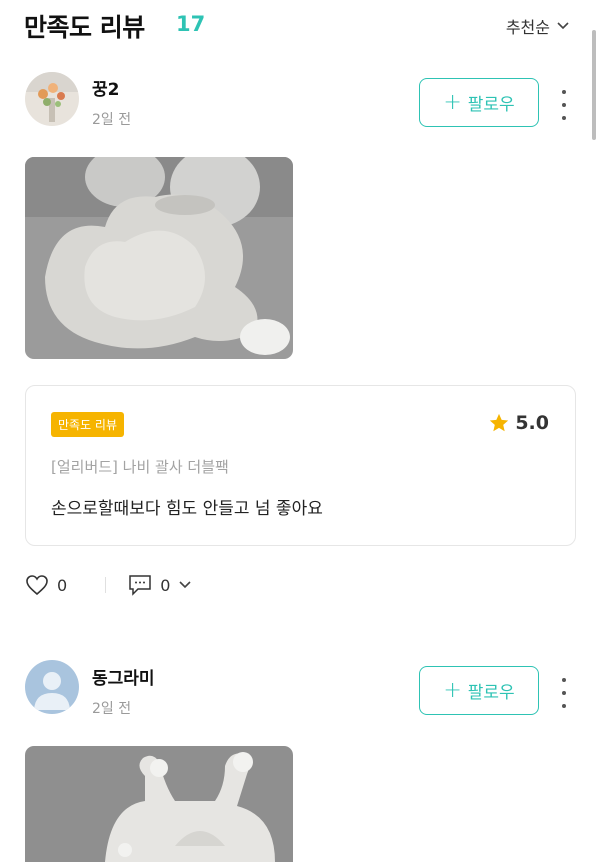  I want to click on rating: 5.0, so click(518, 423).